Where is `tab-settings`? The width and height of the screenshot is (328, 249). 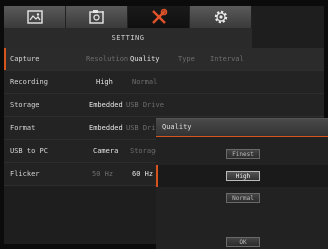 tab-settings is located at coordinates (221, 17).